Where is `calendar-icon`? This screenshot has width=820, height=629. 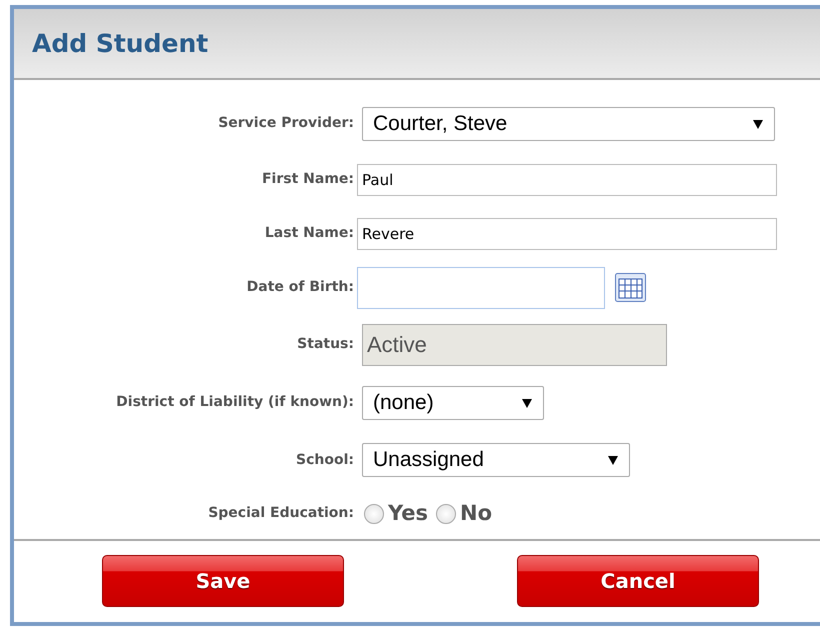 calendar-icon is located at coordinates (630, 287).